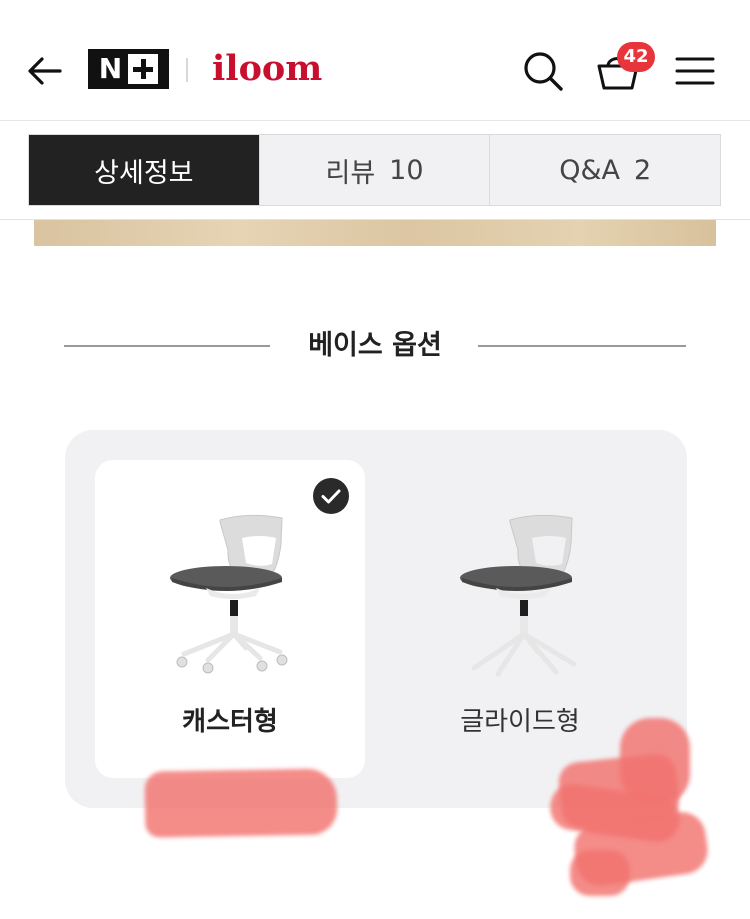 This screenshot has height=919, width=750. Describe the element at coordinates (636, 57) in the screenshot. I see `cart-count-badge: 42` at that location.